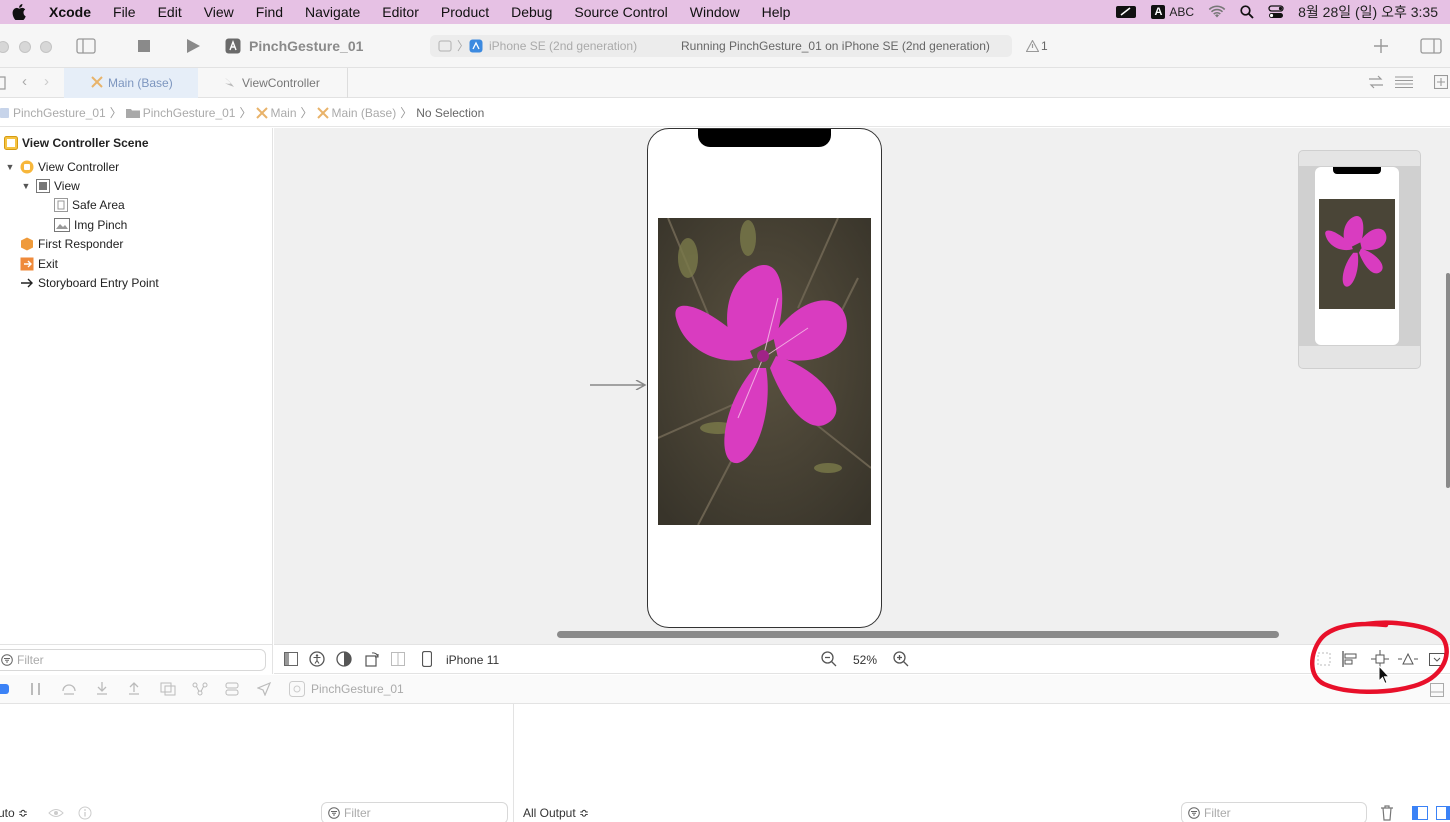 The image size is (1450, 822). What do you see at coordinates (180, 113) in the screenshot?
I see `breadcrumb-group: PinchGesture_01` at bounding box center [180, 113].